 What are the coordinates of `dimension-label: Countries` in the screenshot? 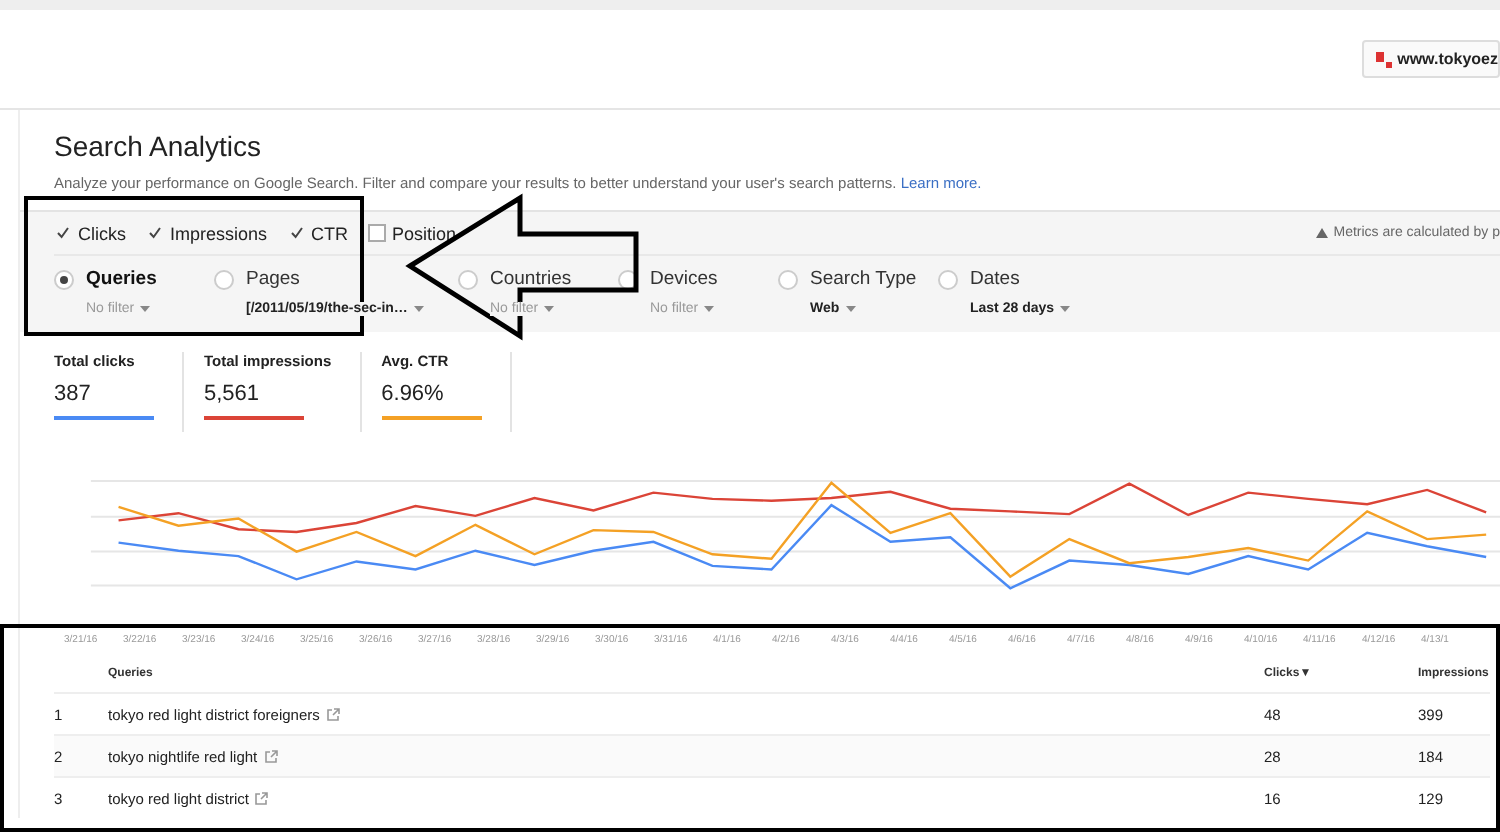 It's located at (531, 279).